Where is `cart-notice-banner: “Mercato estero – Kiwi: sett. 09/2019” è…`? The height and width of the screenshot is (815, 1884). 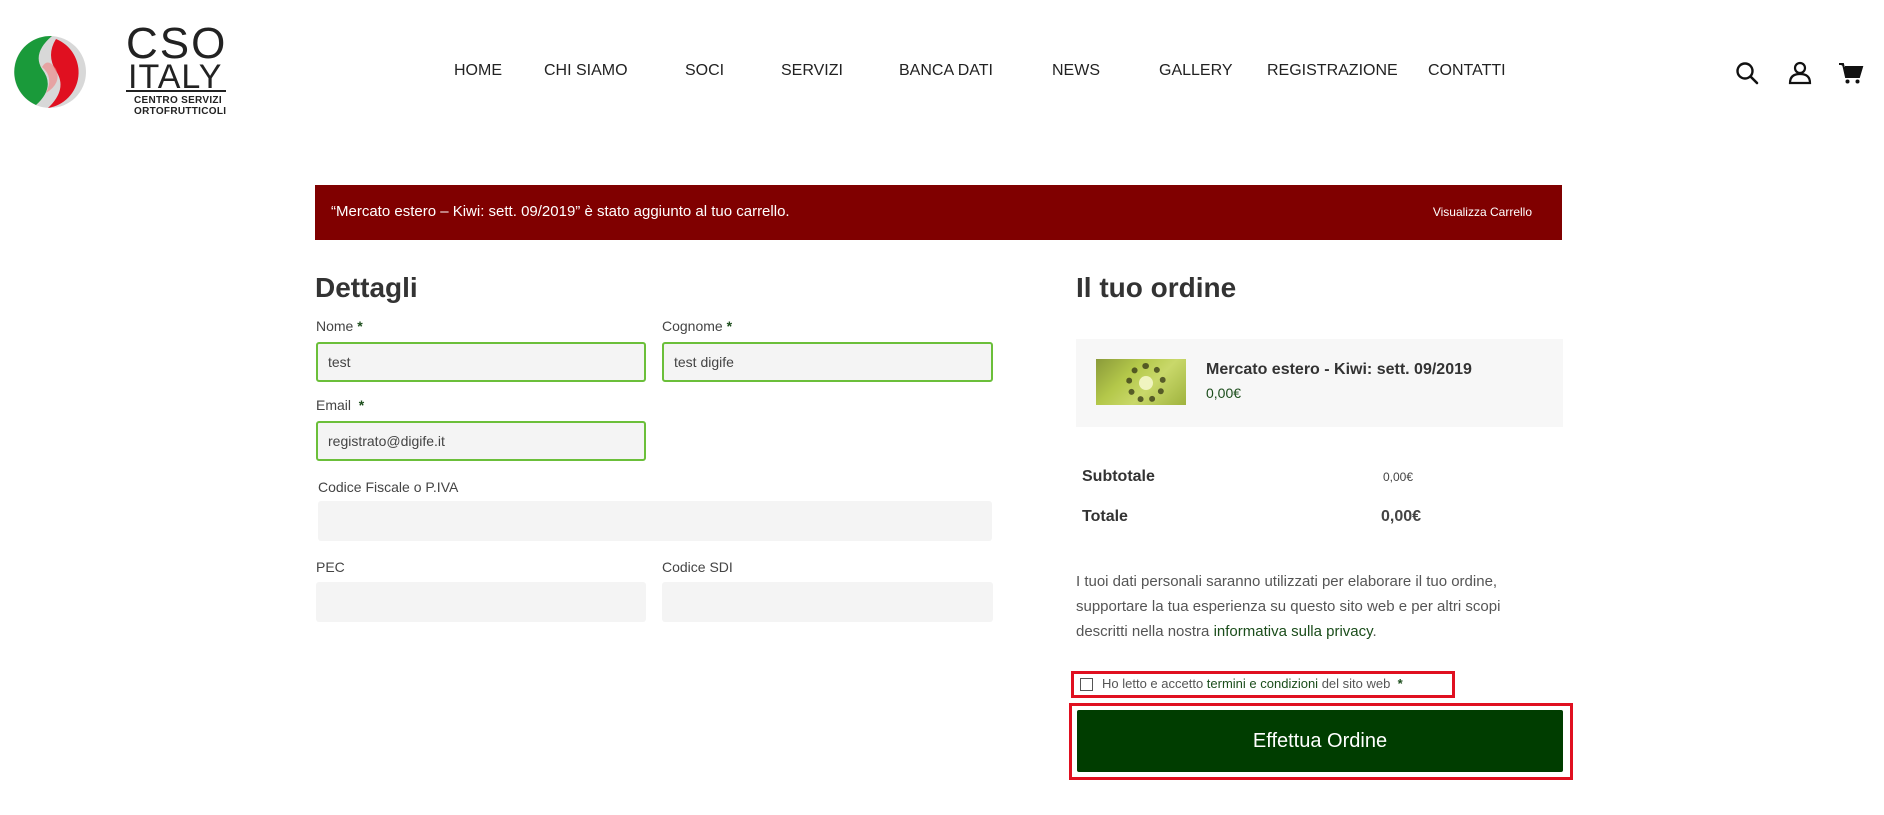 cart-notice-banner: “Mercato estero – Kiwi: sett. 09/2019” è… is located at coordinates (938, 212).